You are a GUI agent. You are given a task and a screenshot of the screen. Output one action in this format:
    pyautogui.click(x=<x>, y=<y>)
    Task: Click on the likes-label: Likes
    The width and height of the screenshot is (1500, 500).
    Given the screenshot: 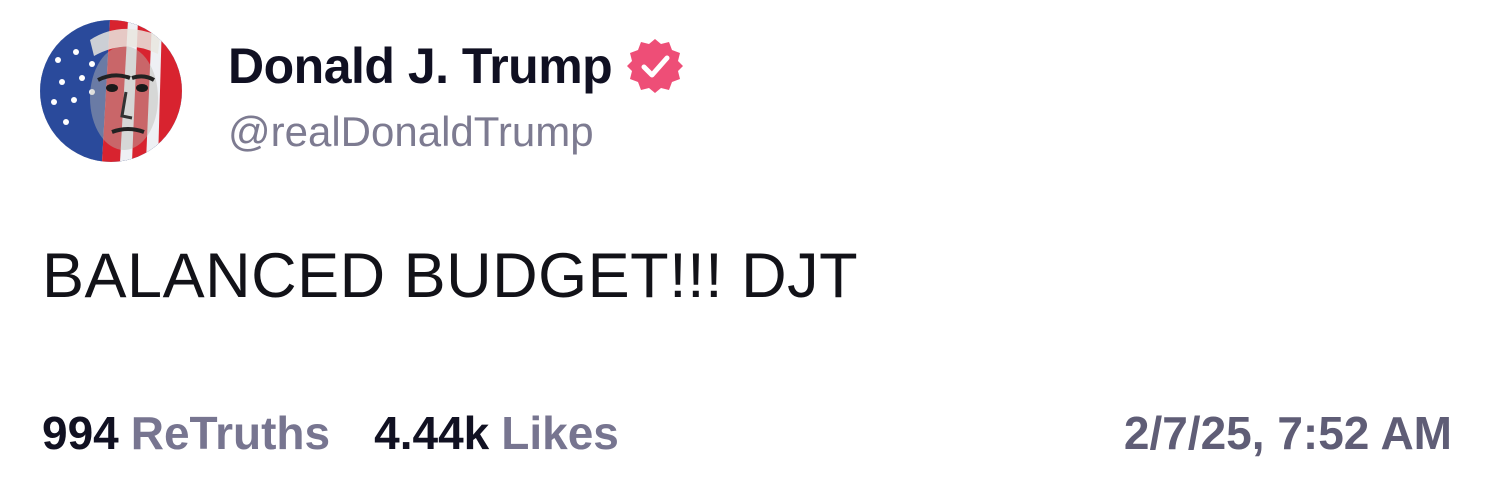 What is the action you would take?
    pyautogui.click(x=560, y=433)
    